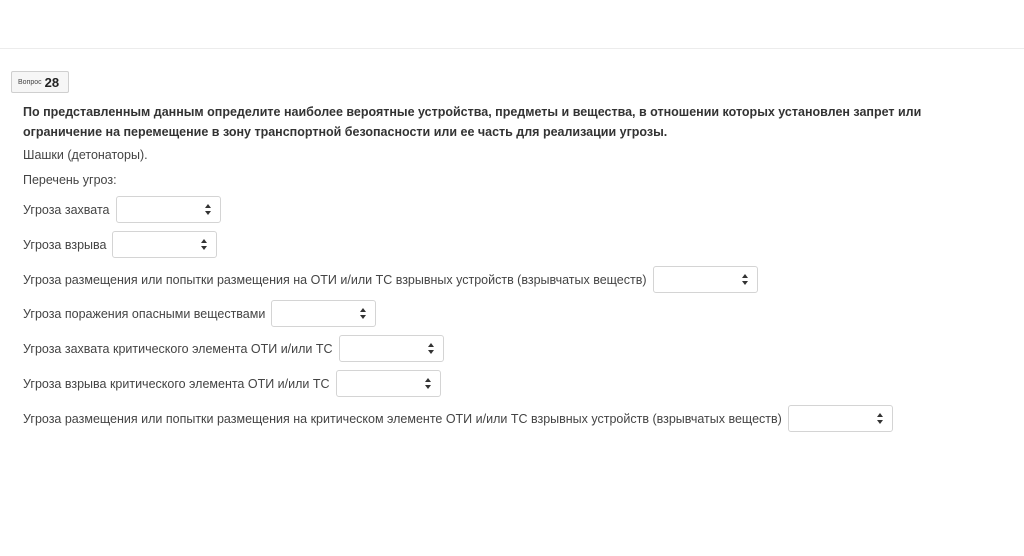 Image resolution: width=1024 pixels, height=556 pixels. I want to click on question-item: Шашки (детонаторы)., so click(85, 155).